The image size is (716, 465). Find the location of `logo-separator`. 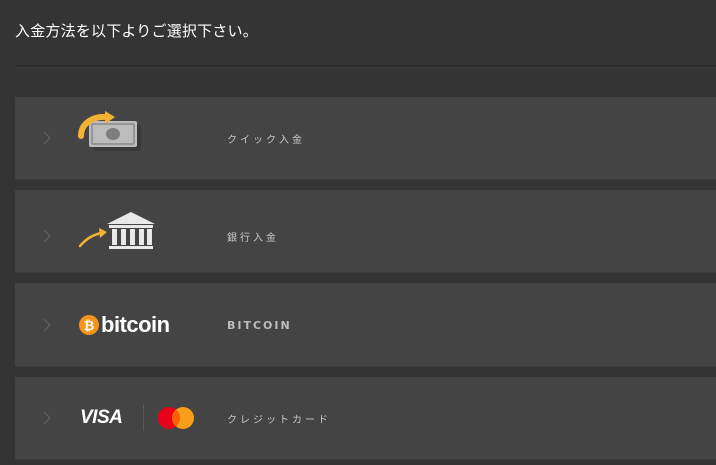

logo-separator is located at coordinates (143, 418).